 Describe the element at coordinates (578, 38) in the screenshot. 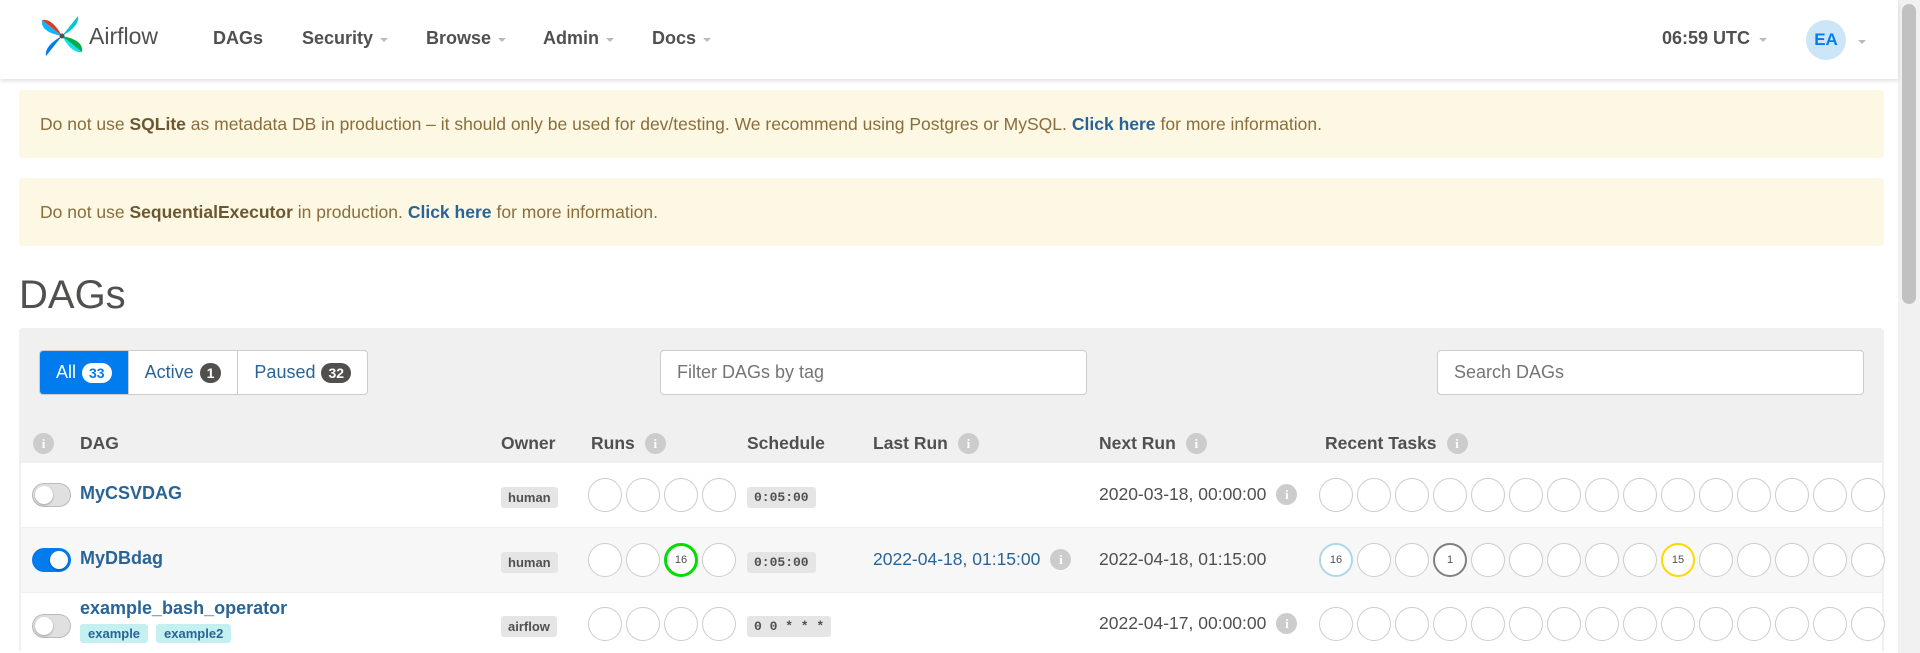

I see `nav-admin: Admin` at that location.